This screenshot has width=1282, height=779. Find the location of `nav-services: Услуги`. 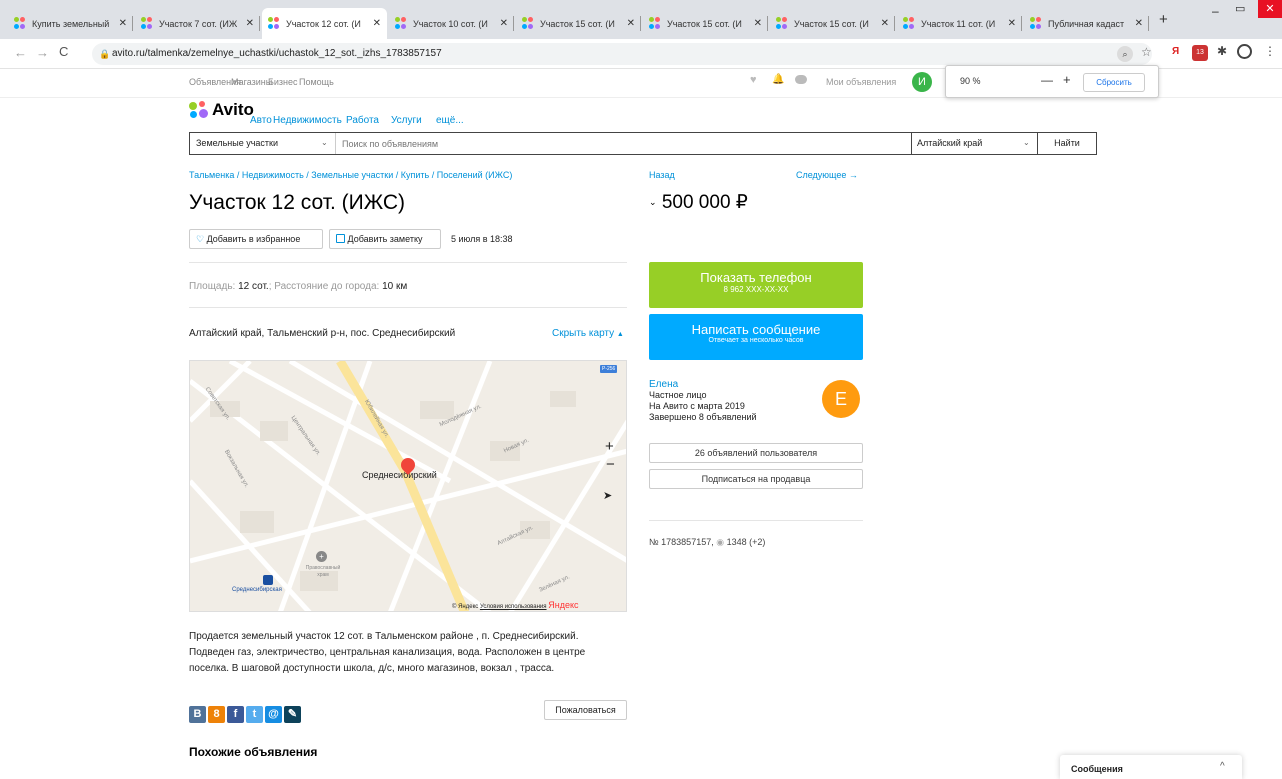

nav-services: Услуги is located at coordinates (406, 120).